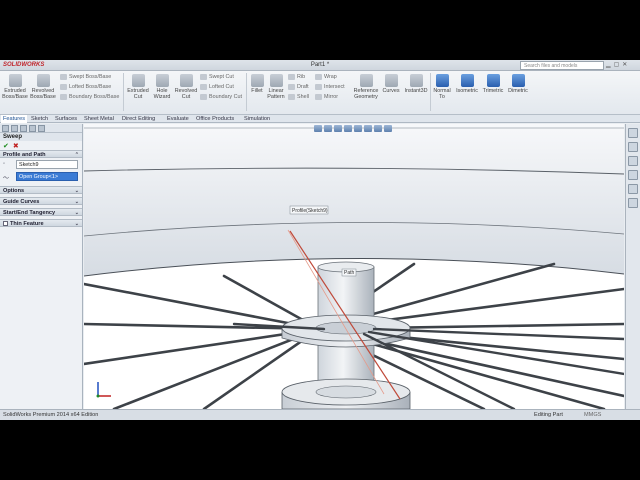 This screenshot has width=640, height=480. Describe the element at coordinates (39, 119) in the screenshot. I see `tab-sketch: Sketch` at that location.